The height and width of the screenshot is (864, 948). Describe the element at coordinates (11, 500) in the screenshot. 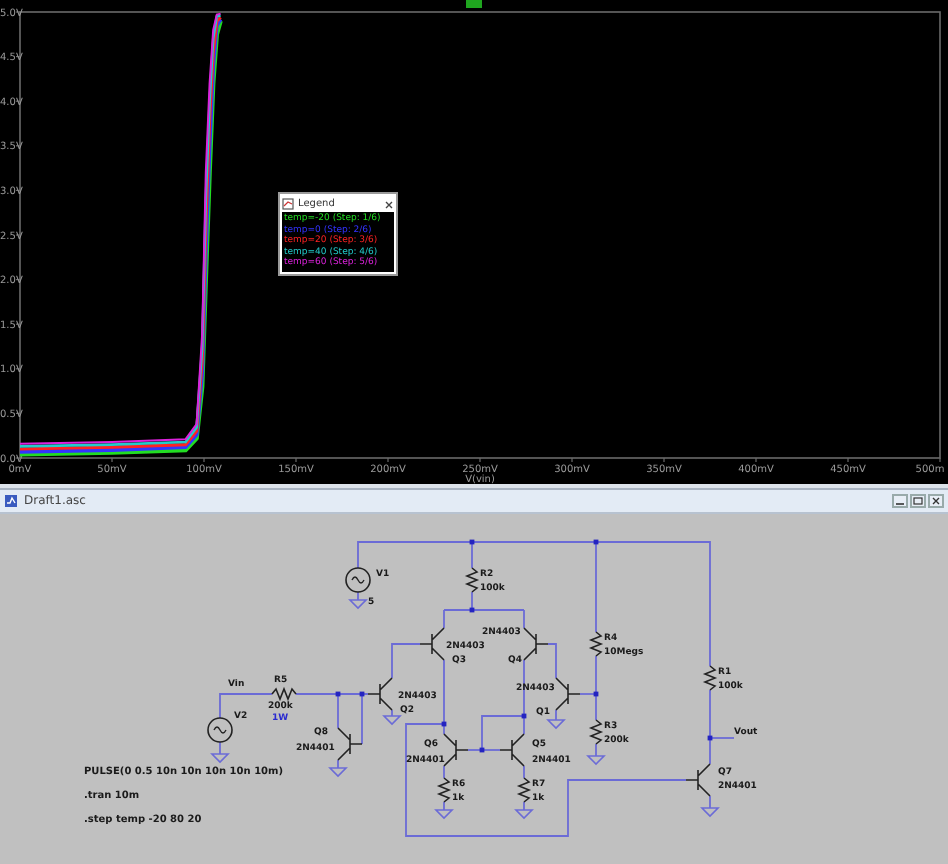

I see `schematic-icon` at that location.